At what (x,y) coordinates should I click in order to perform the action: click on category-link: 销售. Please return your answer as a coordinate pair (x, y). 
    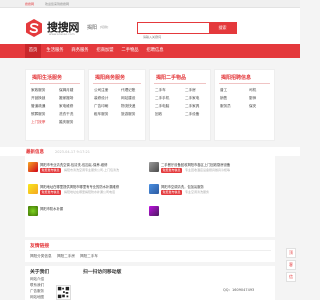
    Looking at the image, I should click on (223, 98).